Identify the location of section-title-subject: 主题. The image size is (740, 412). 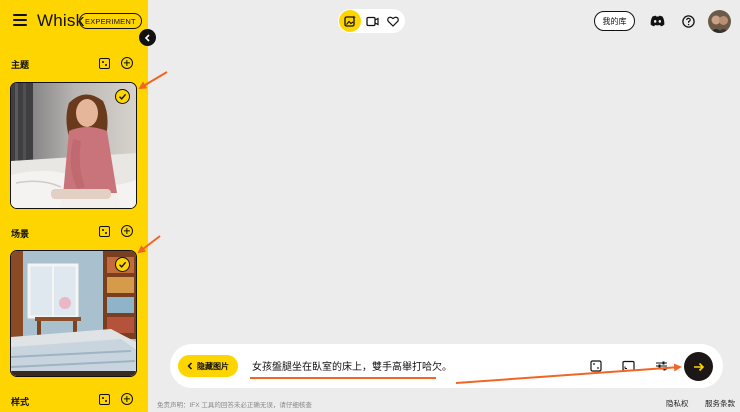
(20, 65).